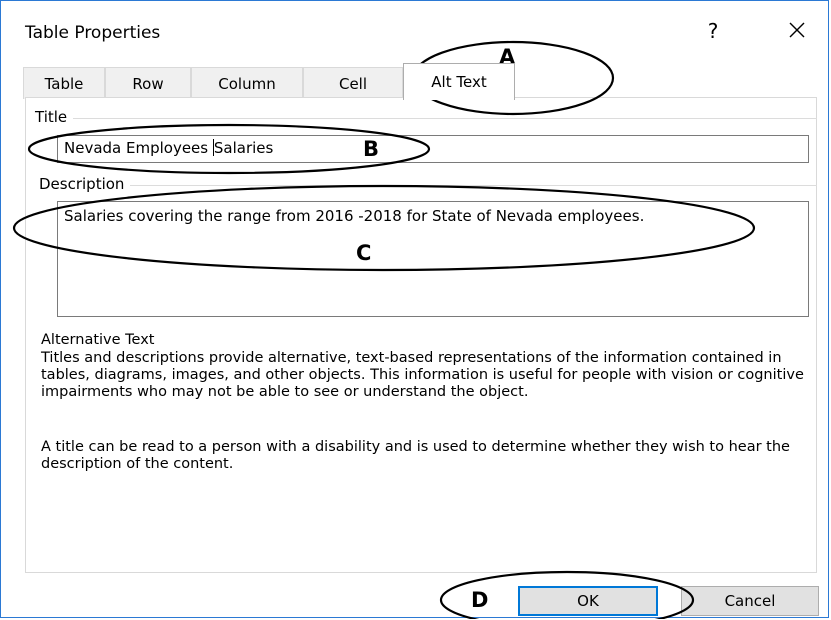 Image resolution: width=831 pixels, height=620 pixels. Describe the element at coordinates (470, 185) in the screenshot. I see `description-group-divider` at that location.